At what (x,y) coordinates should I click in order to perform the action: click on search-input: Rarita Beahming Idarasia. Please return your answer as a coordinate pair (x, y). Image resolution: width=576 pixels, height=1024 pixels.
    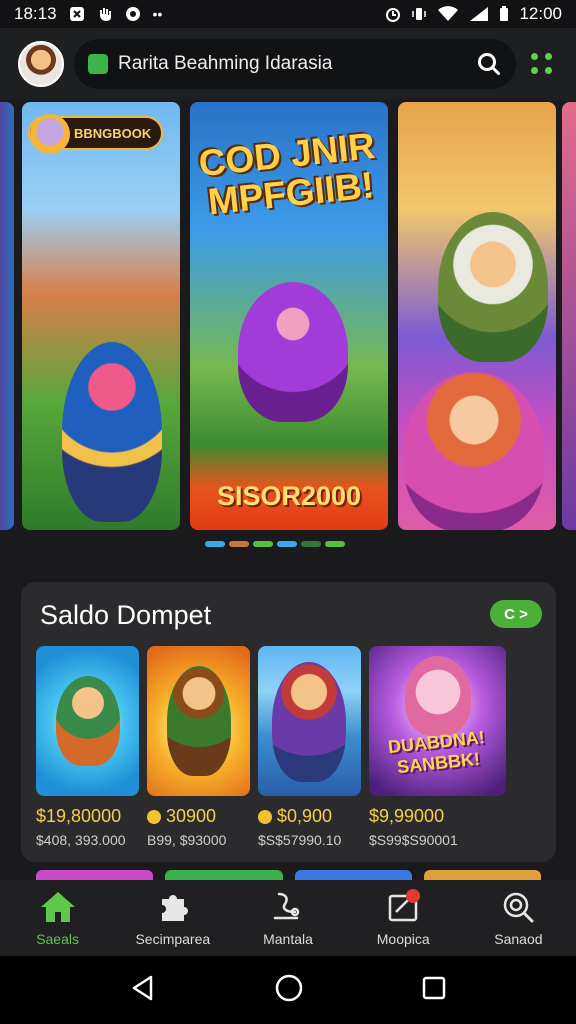
    Looking at the image, I should click on (292, 64).